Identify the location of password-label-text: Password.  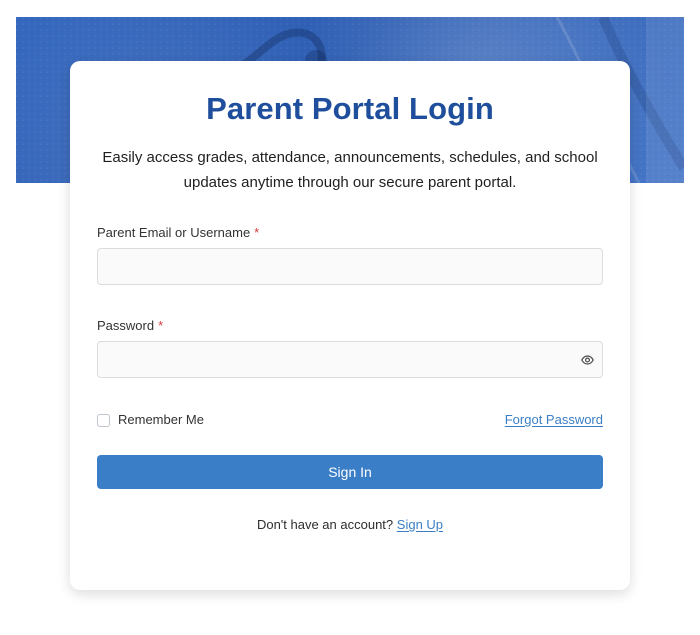
(126, 325).